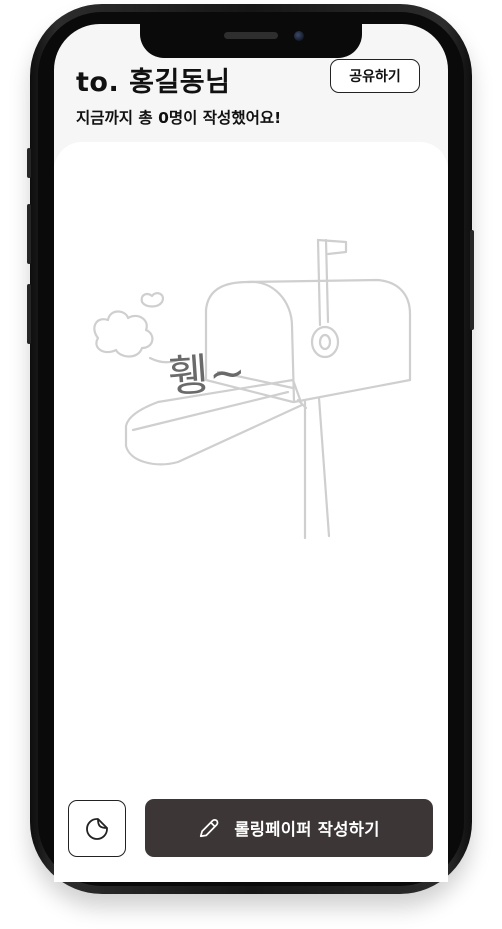 This screenshot has height=929, width=502. What do you see at coordinates (299, 36) in the screenshot?
I see `front-camera` at bounding box center [299, 36].